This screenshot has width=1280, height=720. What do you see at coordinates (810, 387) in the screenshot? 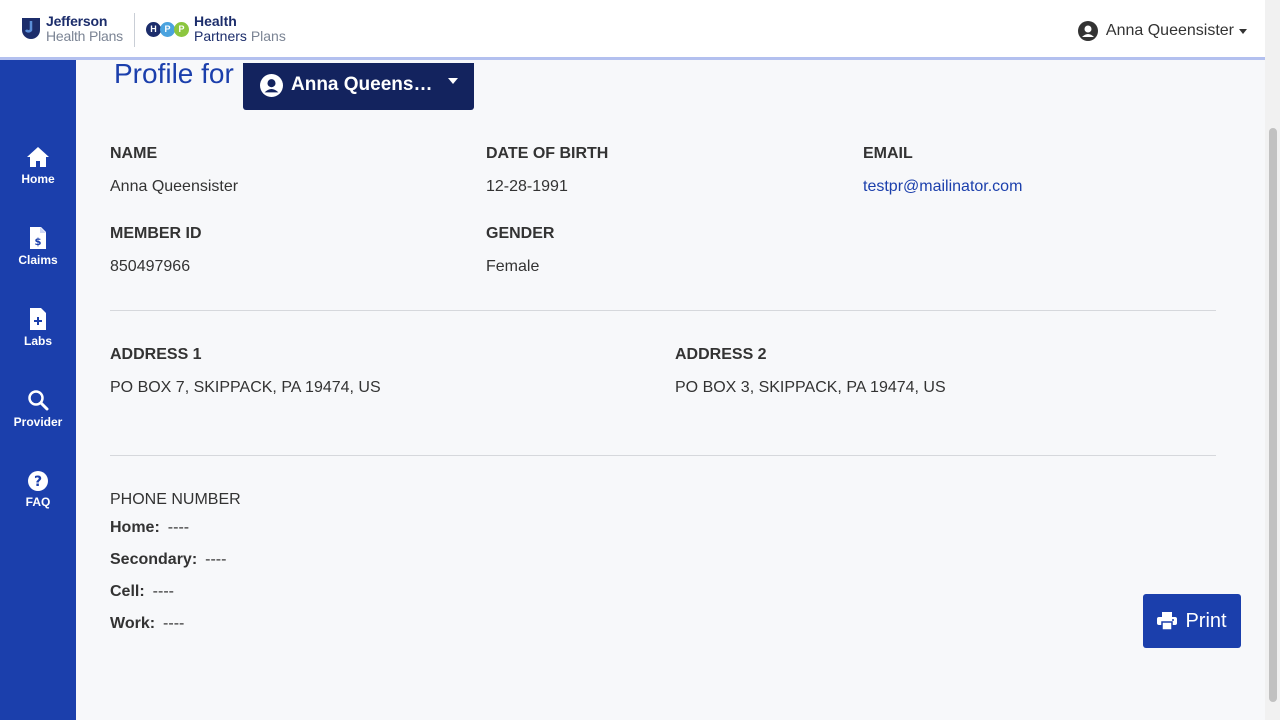
I see `address2-value: PO BOX 3, SKIPPACK, PA 19474, US` at bounding box center [810, 387].